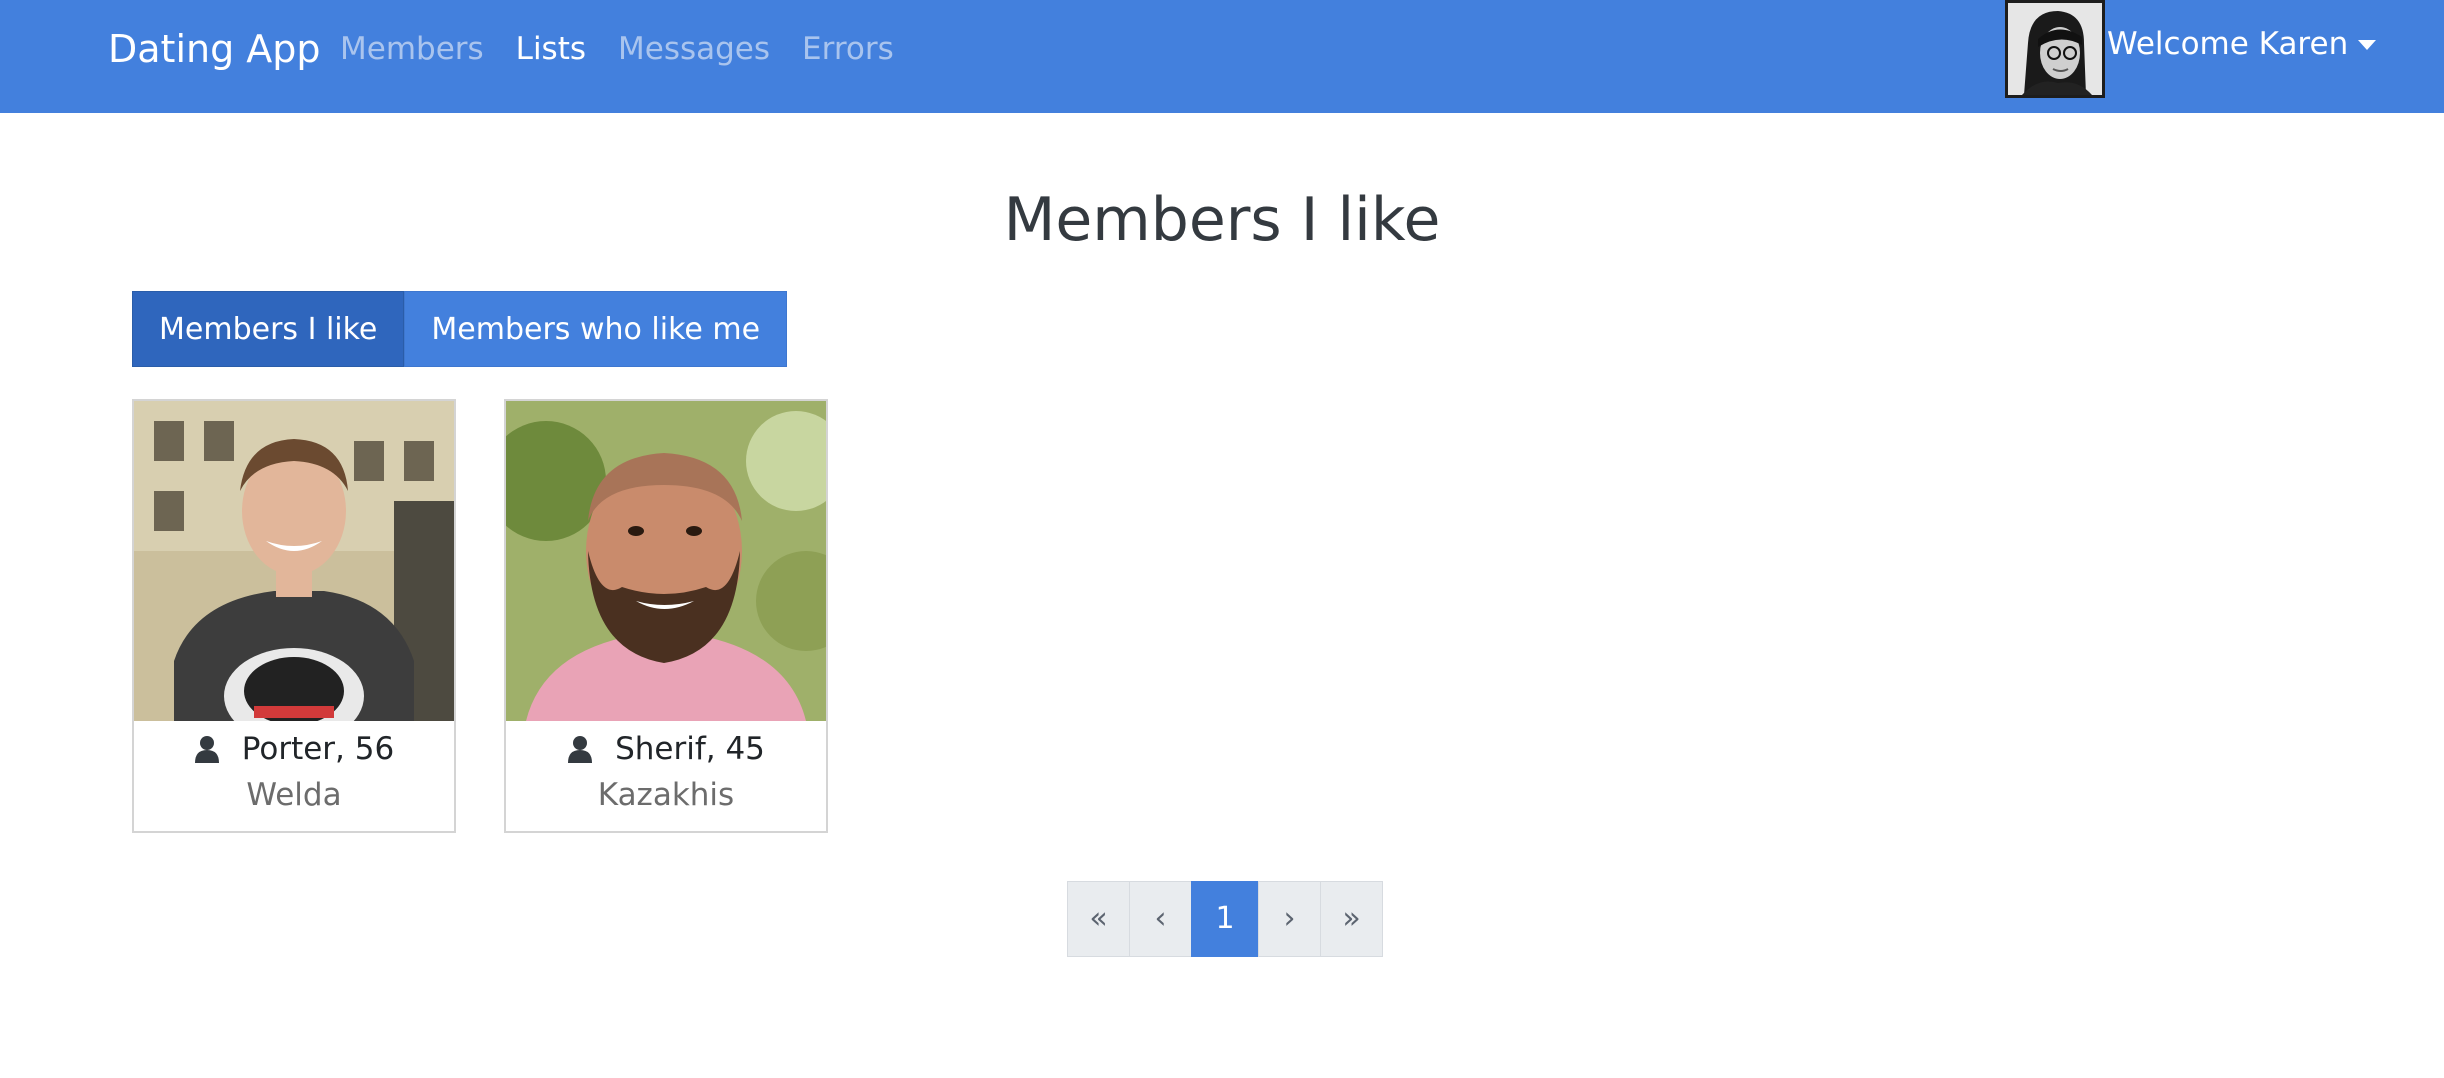  I want to click on member-card-list: Porter, 56 Welda Sherif, 45 Kazakhis, so click(504, 616).